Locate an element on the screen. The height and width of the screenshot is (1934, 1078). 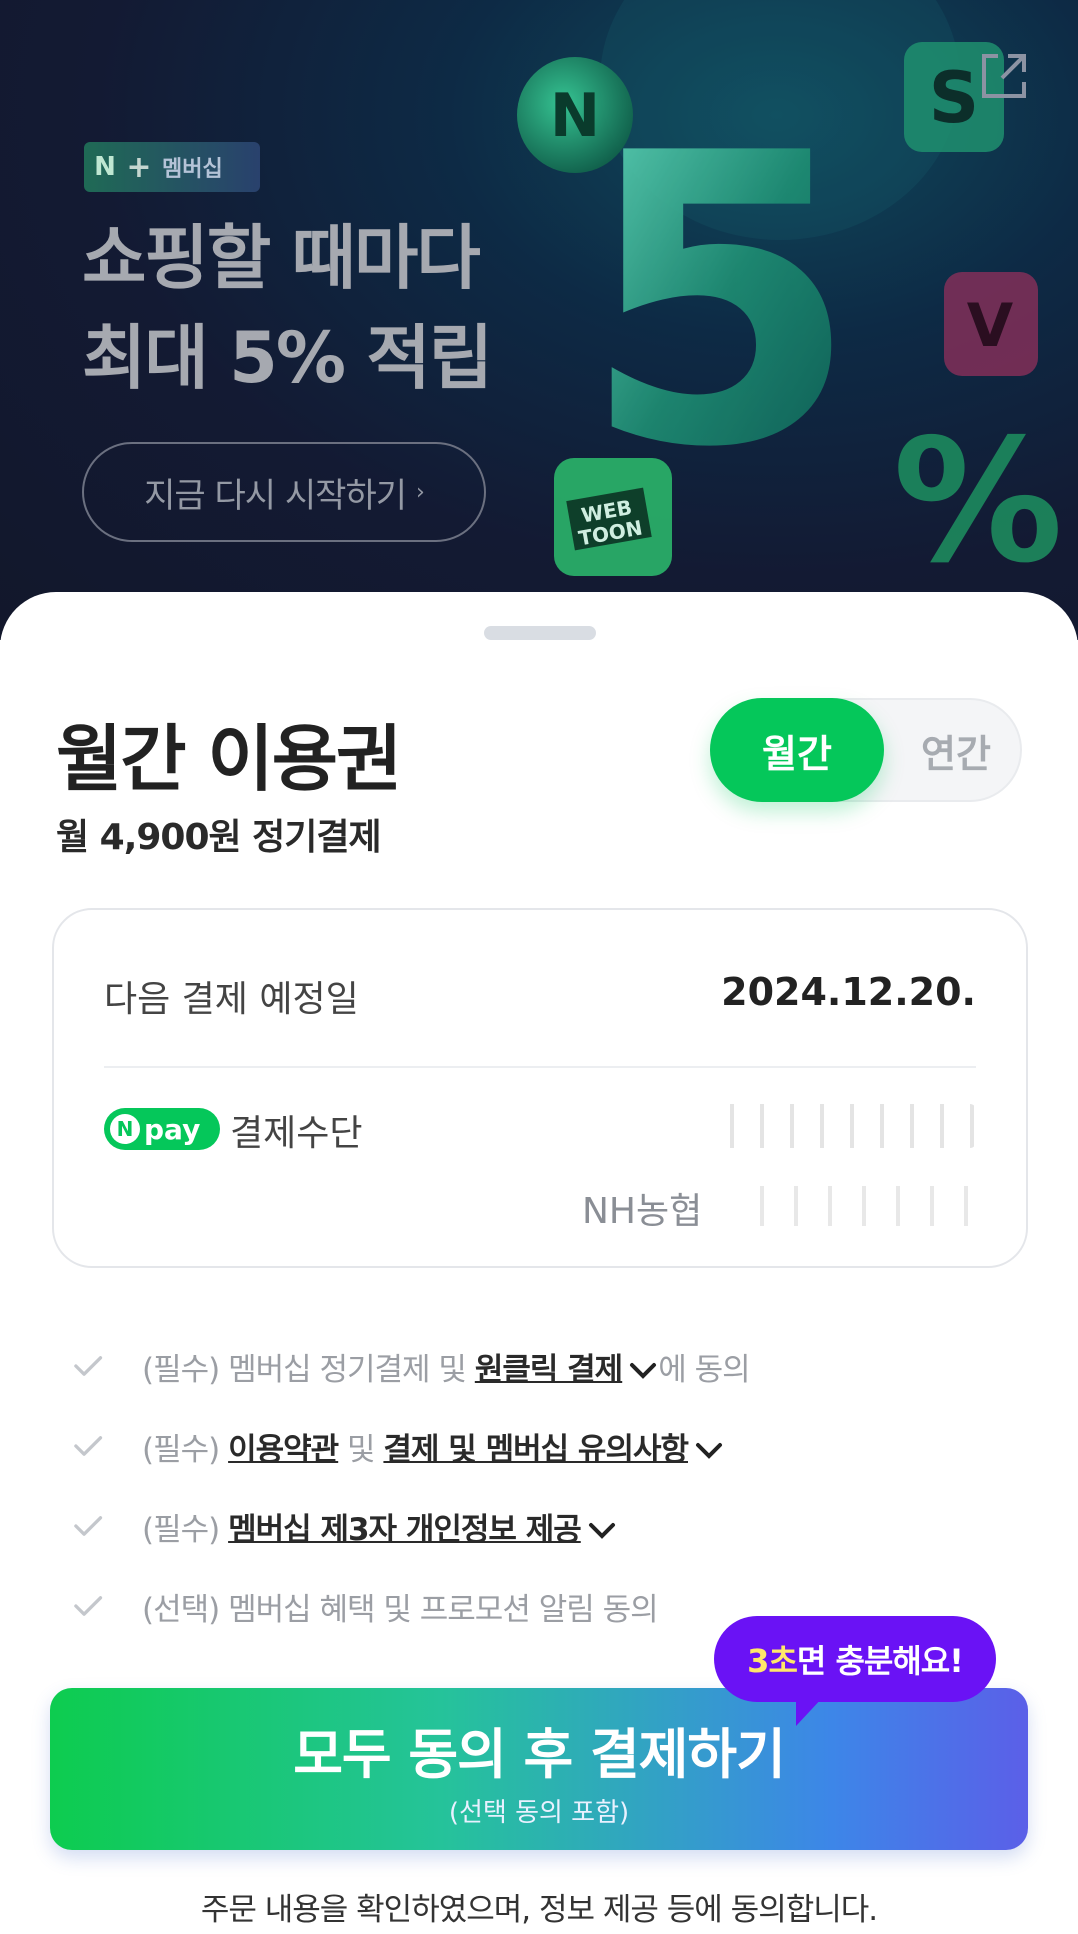
external-link-icon is located at coordinates (1004, 76).